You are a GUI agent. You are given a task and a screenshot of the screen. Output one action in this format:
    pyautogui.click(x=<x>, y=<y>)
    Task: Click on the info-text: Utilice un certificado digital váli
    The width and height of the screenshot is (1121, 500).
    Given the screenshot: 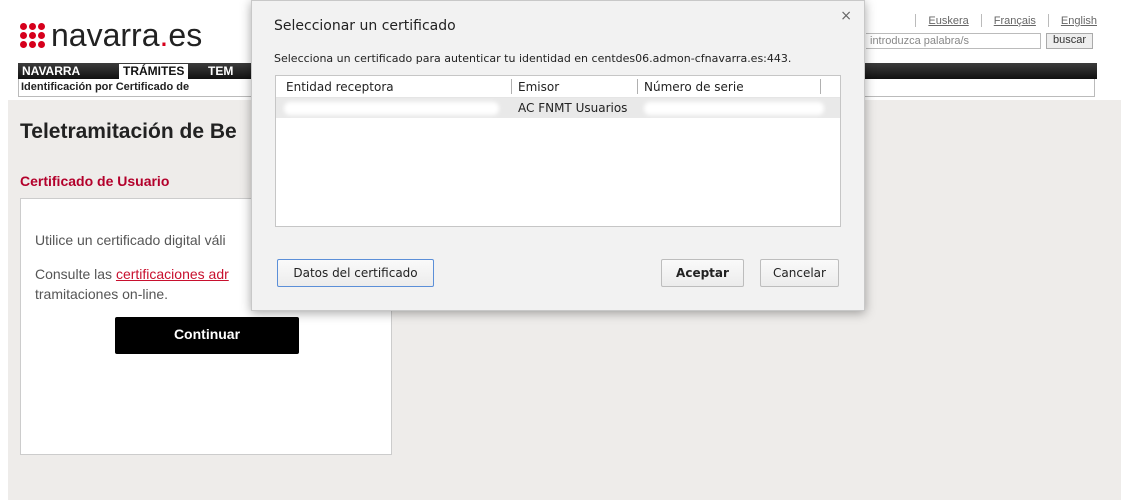 What is the action you would take?
    pyautogui.click(x=130, y=240)
    